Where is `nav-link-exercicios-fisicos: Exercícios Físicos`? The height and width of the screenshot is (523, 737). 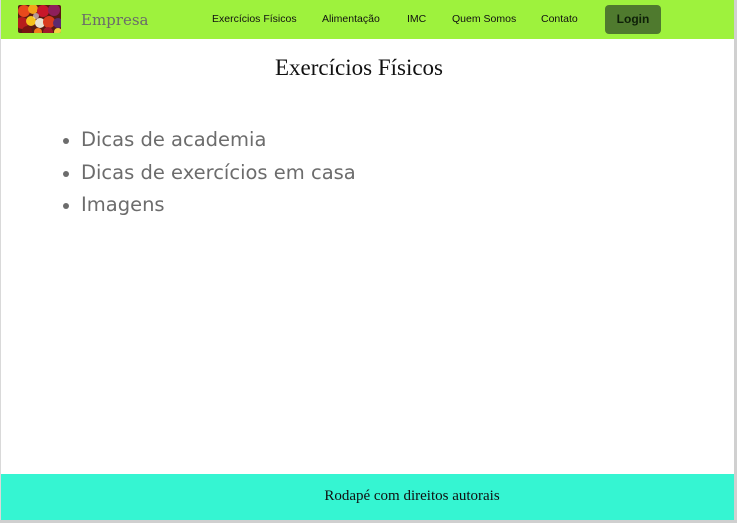
nav-link-exercicios-fisicos: Exercícios Físicos is located at coordinates (254, 19).